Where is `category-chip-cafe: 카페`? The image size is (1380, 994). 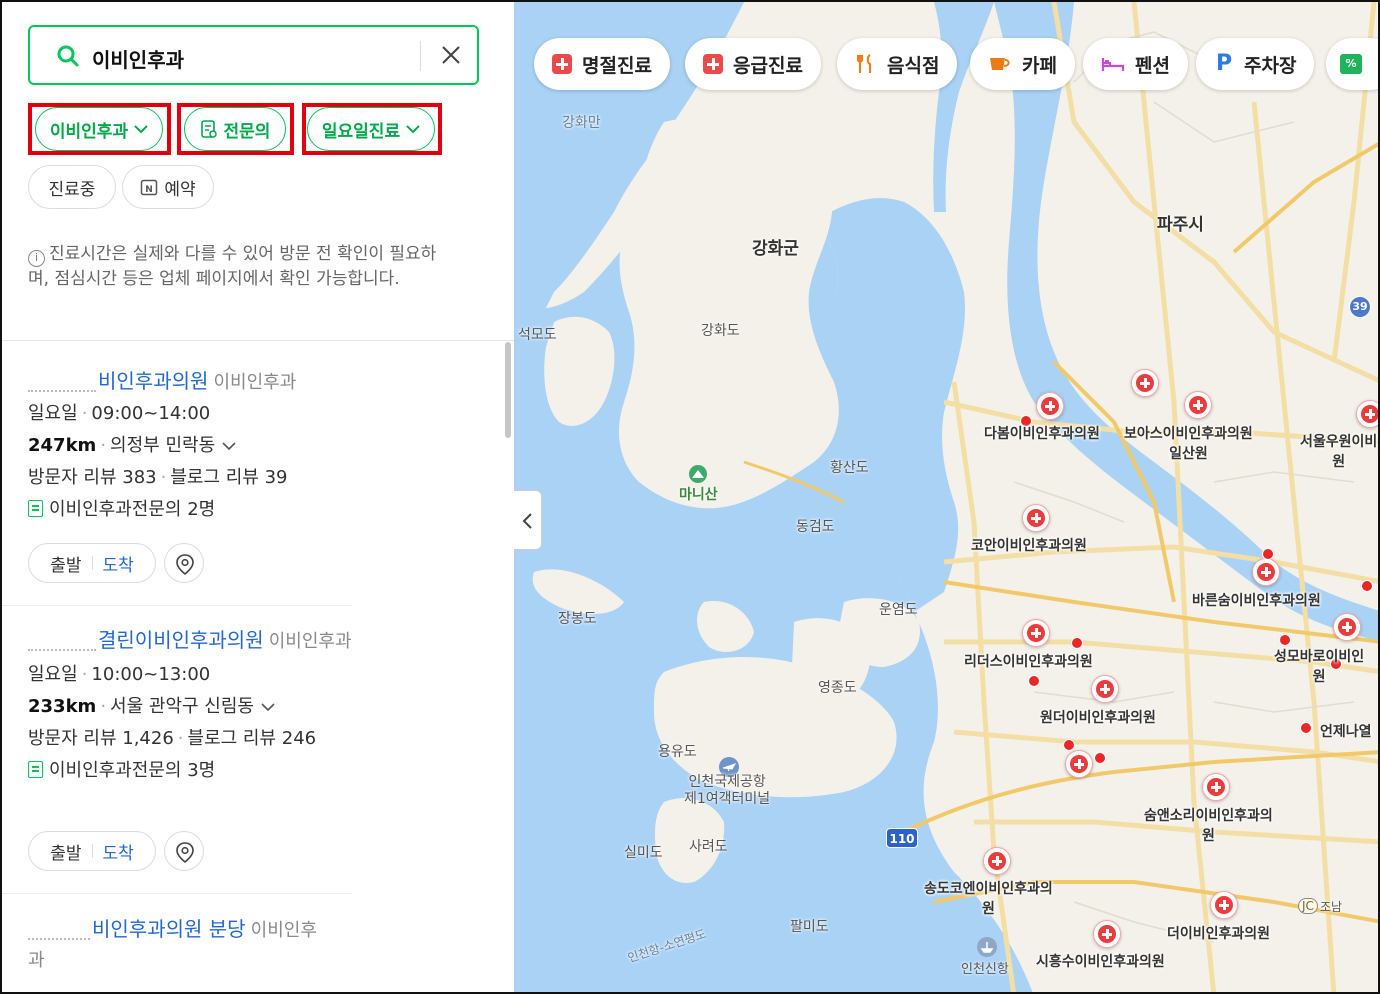 category-chip-cafe: 카페 is located at coordinates (1022, 64).